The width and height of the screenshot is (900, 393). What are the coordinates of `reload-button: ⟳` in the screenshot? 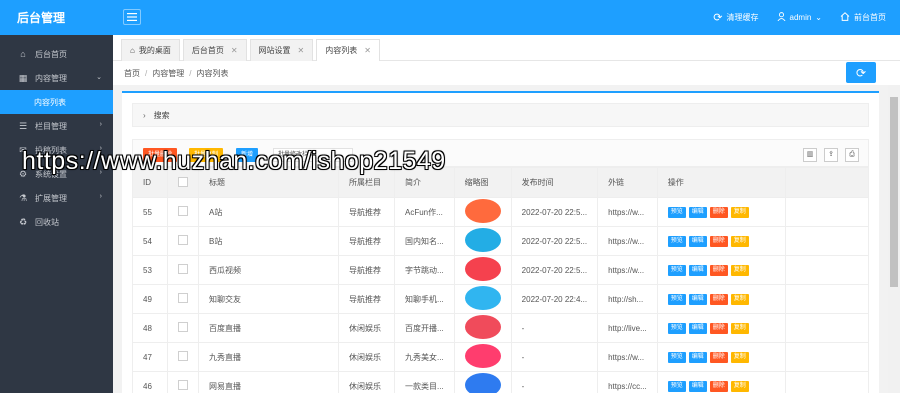 It's located at (861, 72).